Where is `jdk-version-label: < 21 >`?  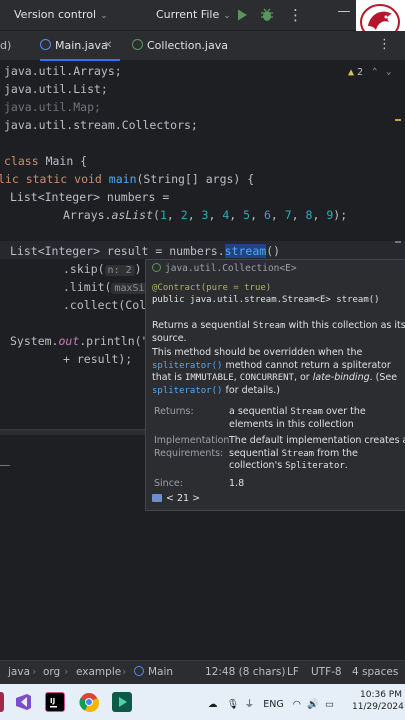 jdk-version-label: < 21 > is located at coordinates (183, 498).